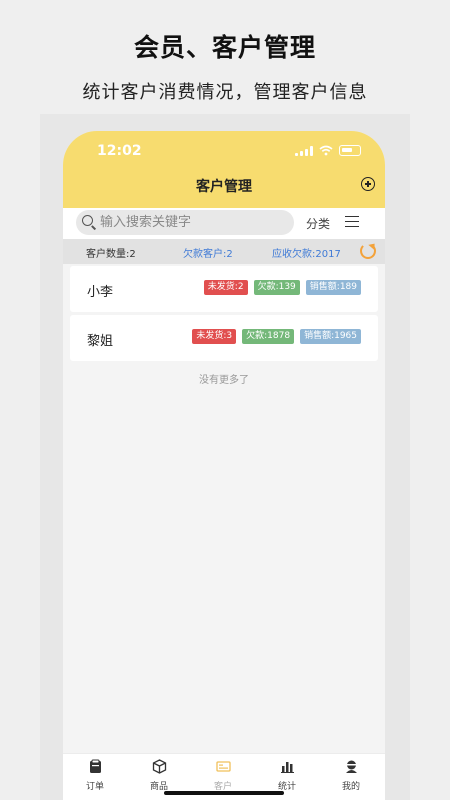 This screenshot has width=450, height=800. I want to click on customer-tags: 未发货:3 欠款:1878 销售额:1965, so click(276, 336).